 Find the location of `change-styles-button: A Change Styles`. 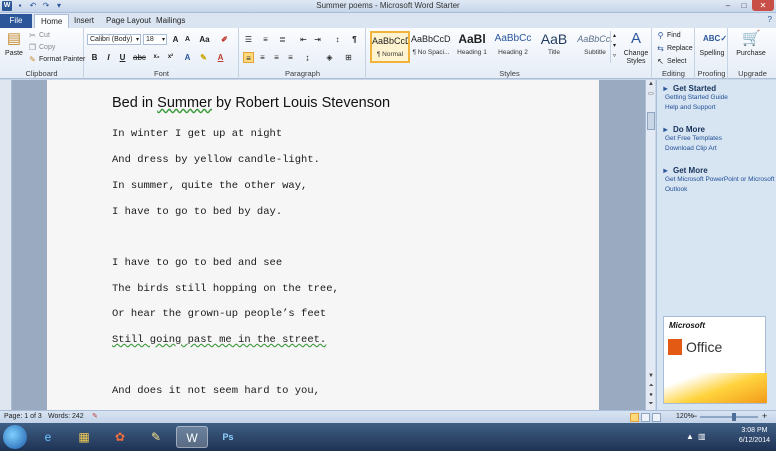

change-styles-button: A Change Styles is located at coordinates (636, 48).